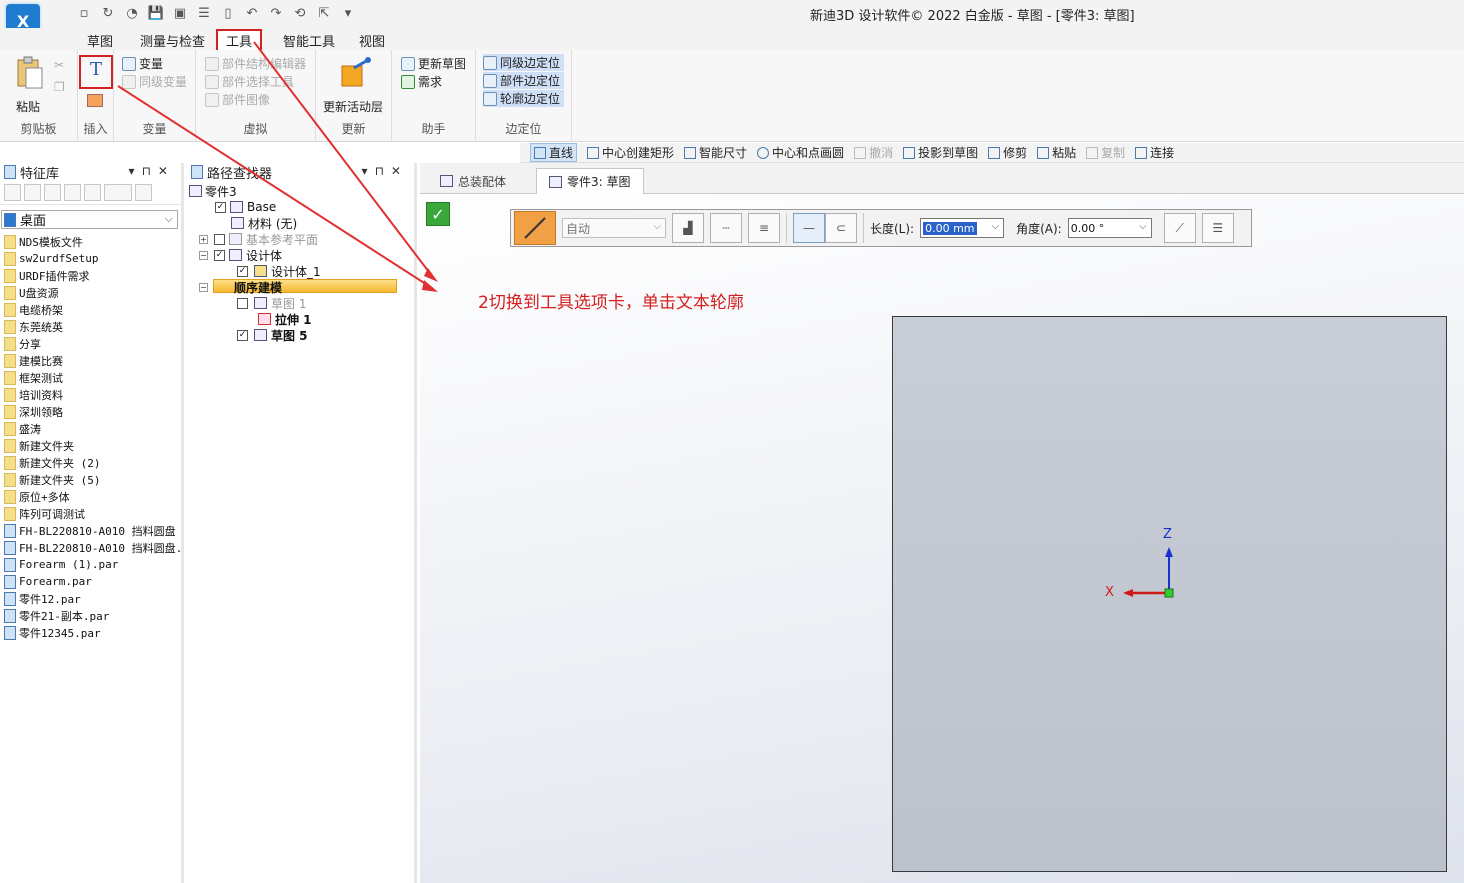  I want to click on profile-edge-position-button: 轮廓边定位, so click(524, 98).